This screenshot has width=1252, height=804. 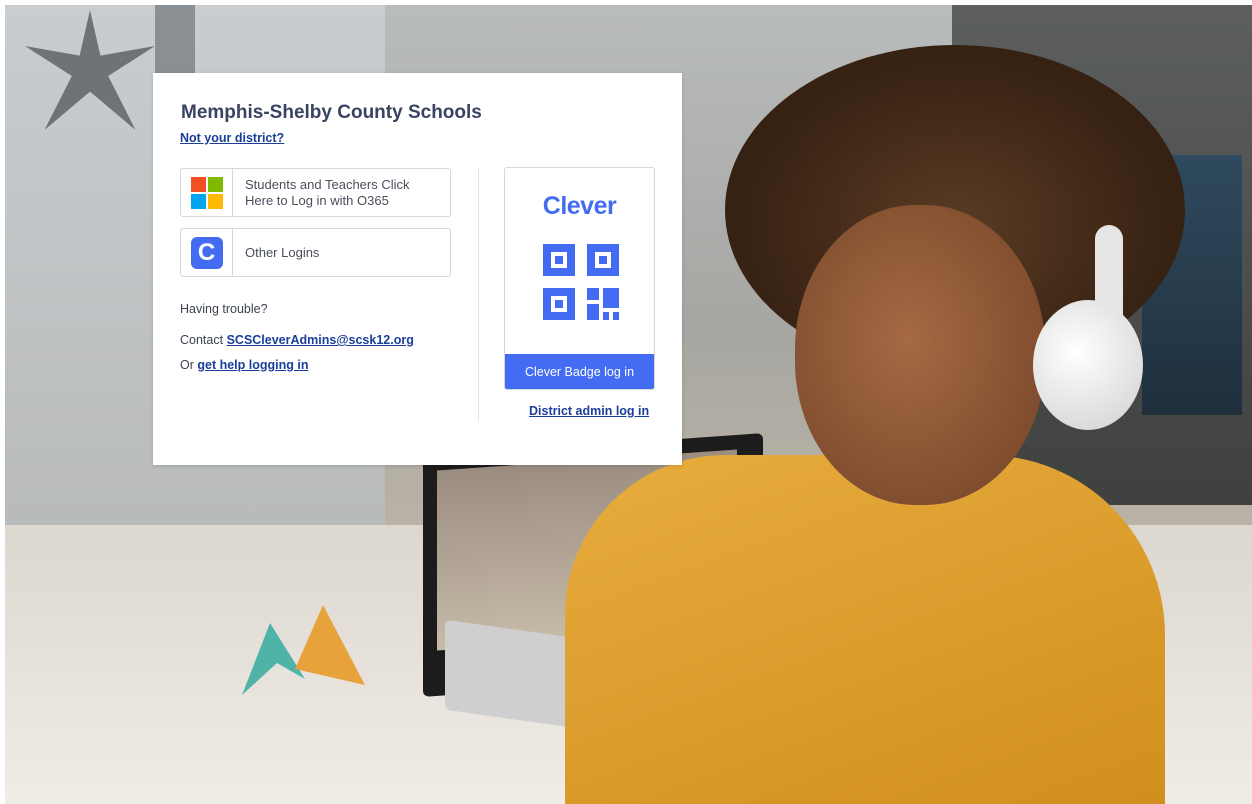 I want to click on contact-email-link: SCSCleverAdmins@scsk12.org, so click(x=320, y=340).